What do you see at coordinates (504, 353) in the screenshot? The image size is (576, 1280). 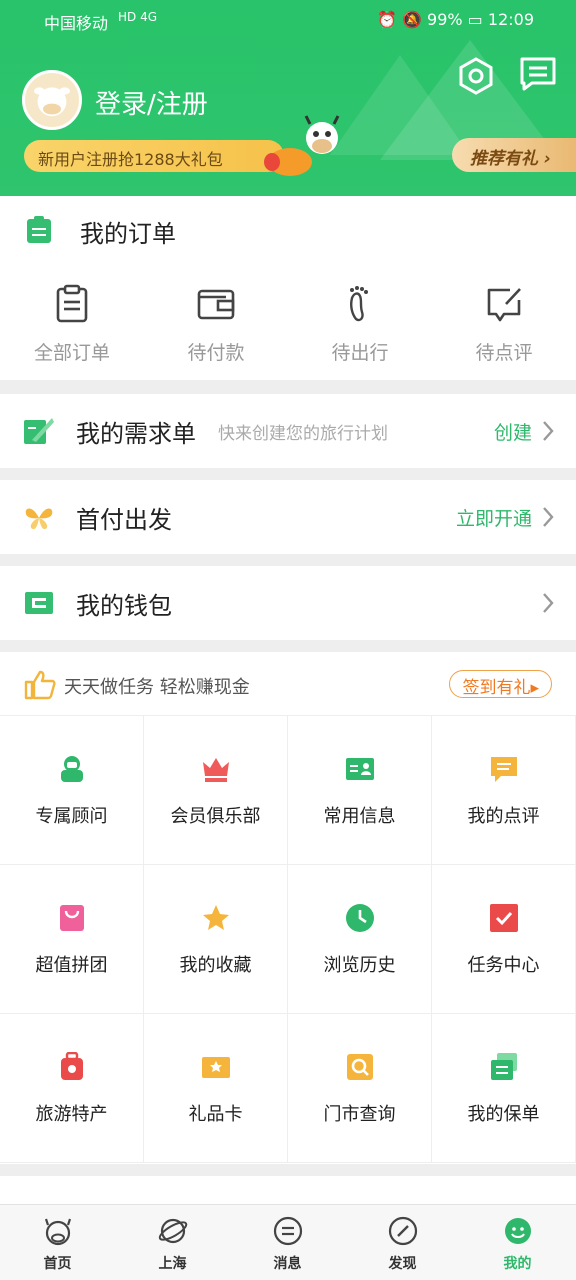 I see `order-tab-label: 待点评` at bounding box center [504, 353].